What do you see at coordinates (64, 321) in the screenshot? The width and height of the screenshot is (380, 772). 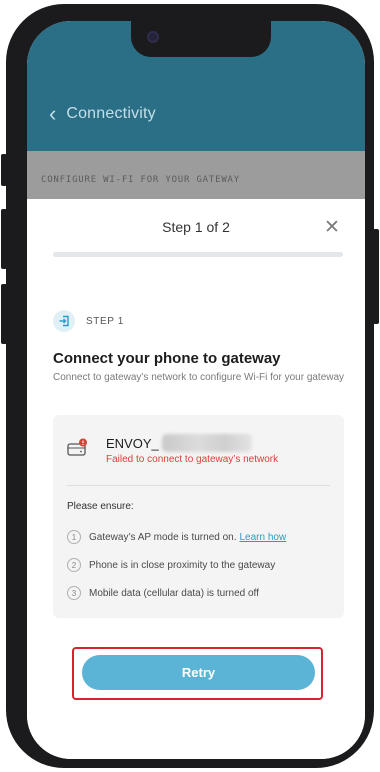 I see `login-icon` at bounding box center [64, 321].